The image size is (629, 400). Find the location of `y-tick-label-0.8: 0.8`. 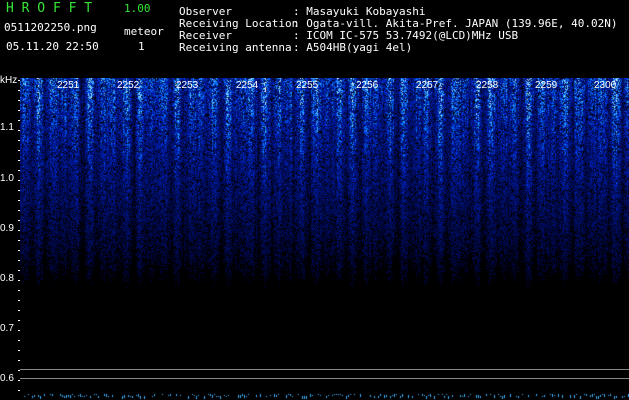

y-tick-label-0.8: 0.8 is located at coordinates (7, 278).